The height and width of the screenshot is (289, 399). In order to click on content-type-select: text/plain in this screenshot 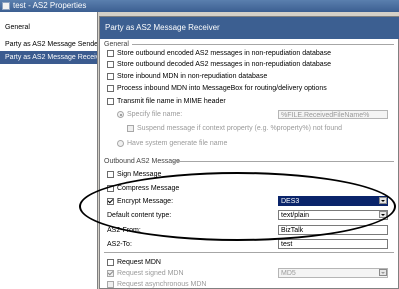, I will do `click(333, 215)`.